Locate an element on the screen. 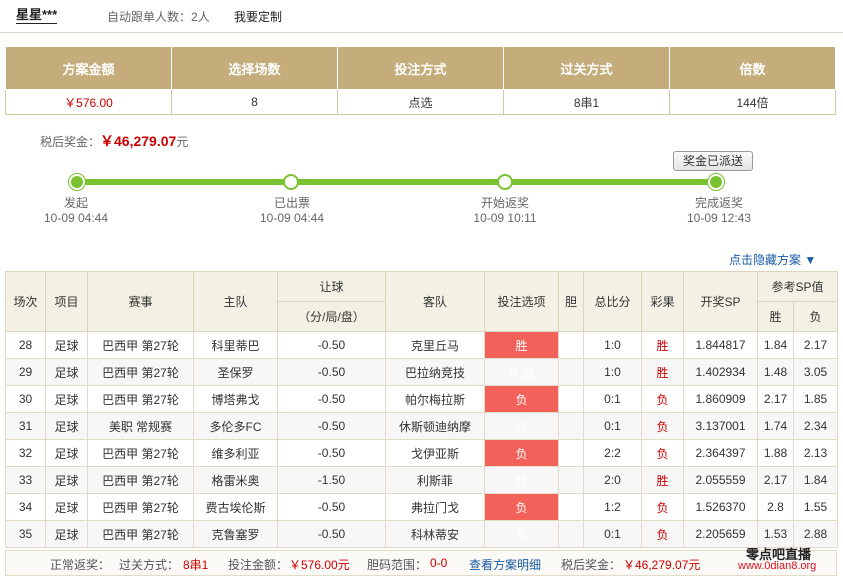 This screenshot has height=580, width=843. match-sp: 2.055559 is located at coordinates (720, 480).